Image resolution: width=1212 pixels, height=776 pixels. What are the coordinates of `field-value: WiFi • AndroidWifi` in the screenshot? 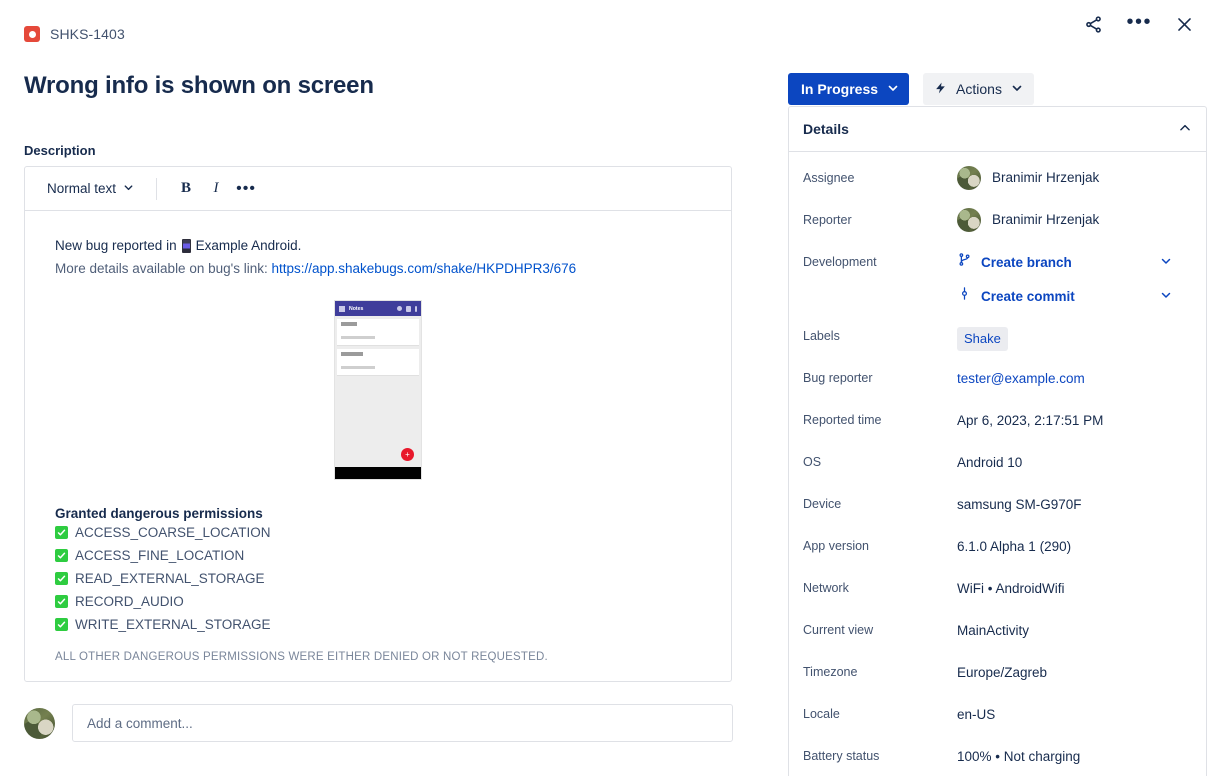 It's located at (1011, 588).